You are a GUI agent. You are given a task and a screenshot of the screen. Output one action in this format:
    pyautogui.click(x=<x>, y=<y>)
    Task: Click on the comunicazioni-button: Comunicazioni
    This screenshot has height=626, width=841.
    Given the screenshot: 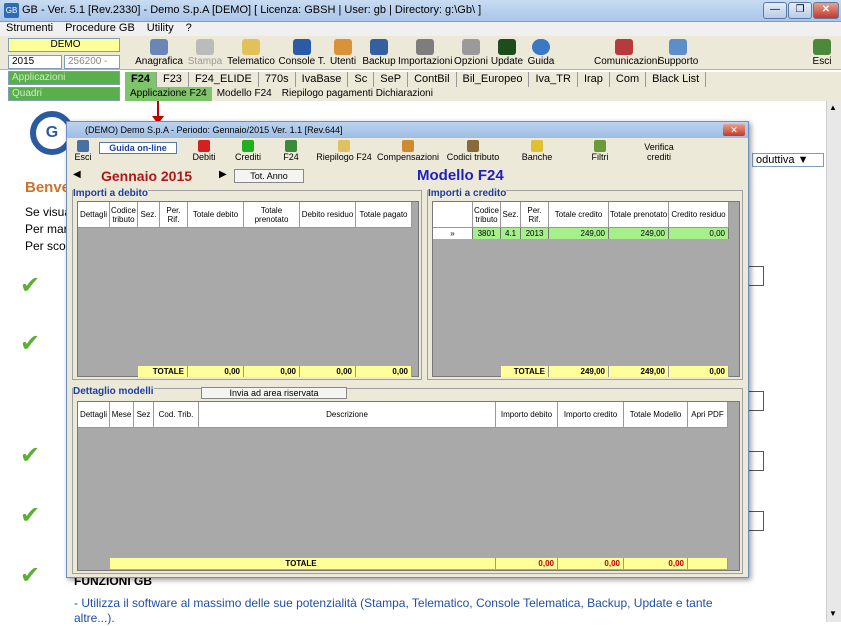 What is the action you would take?
    pyautogui.click(x=627, y=53)
    